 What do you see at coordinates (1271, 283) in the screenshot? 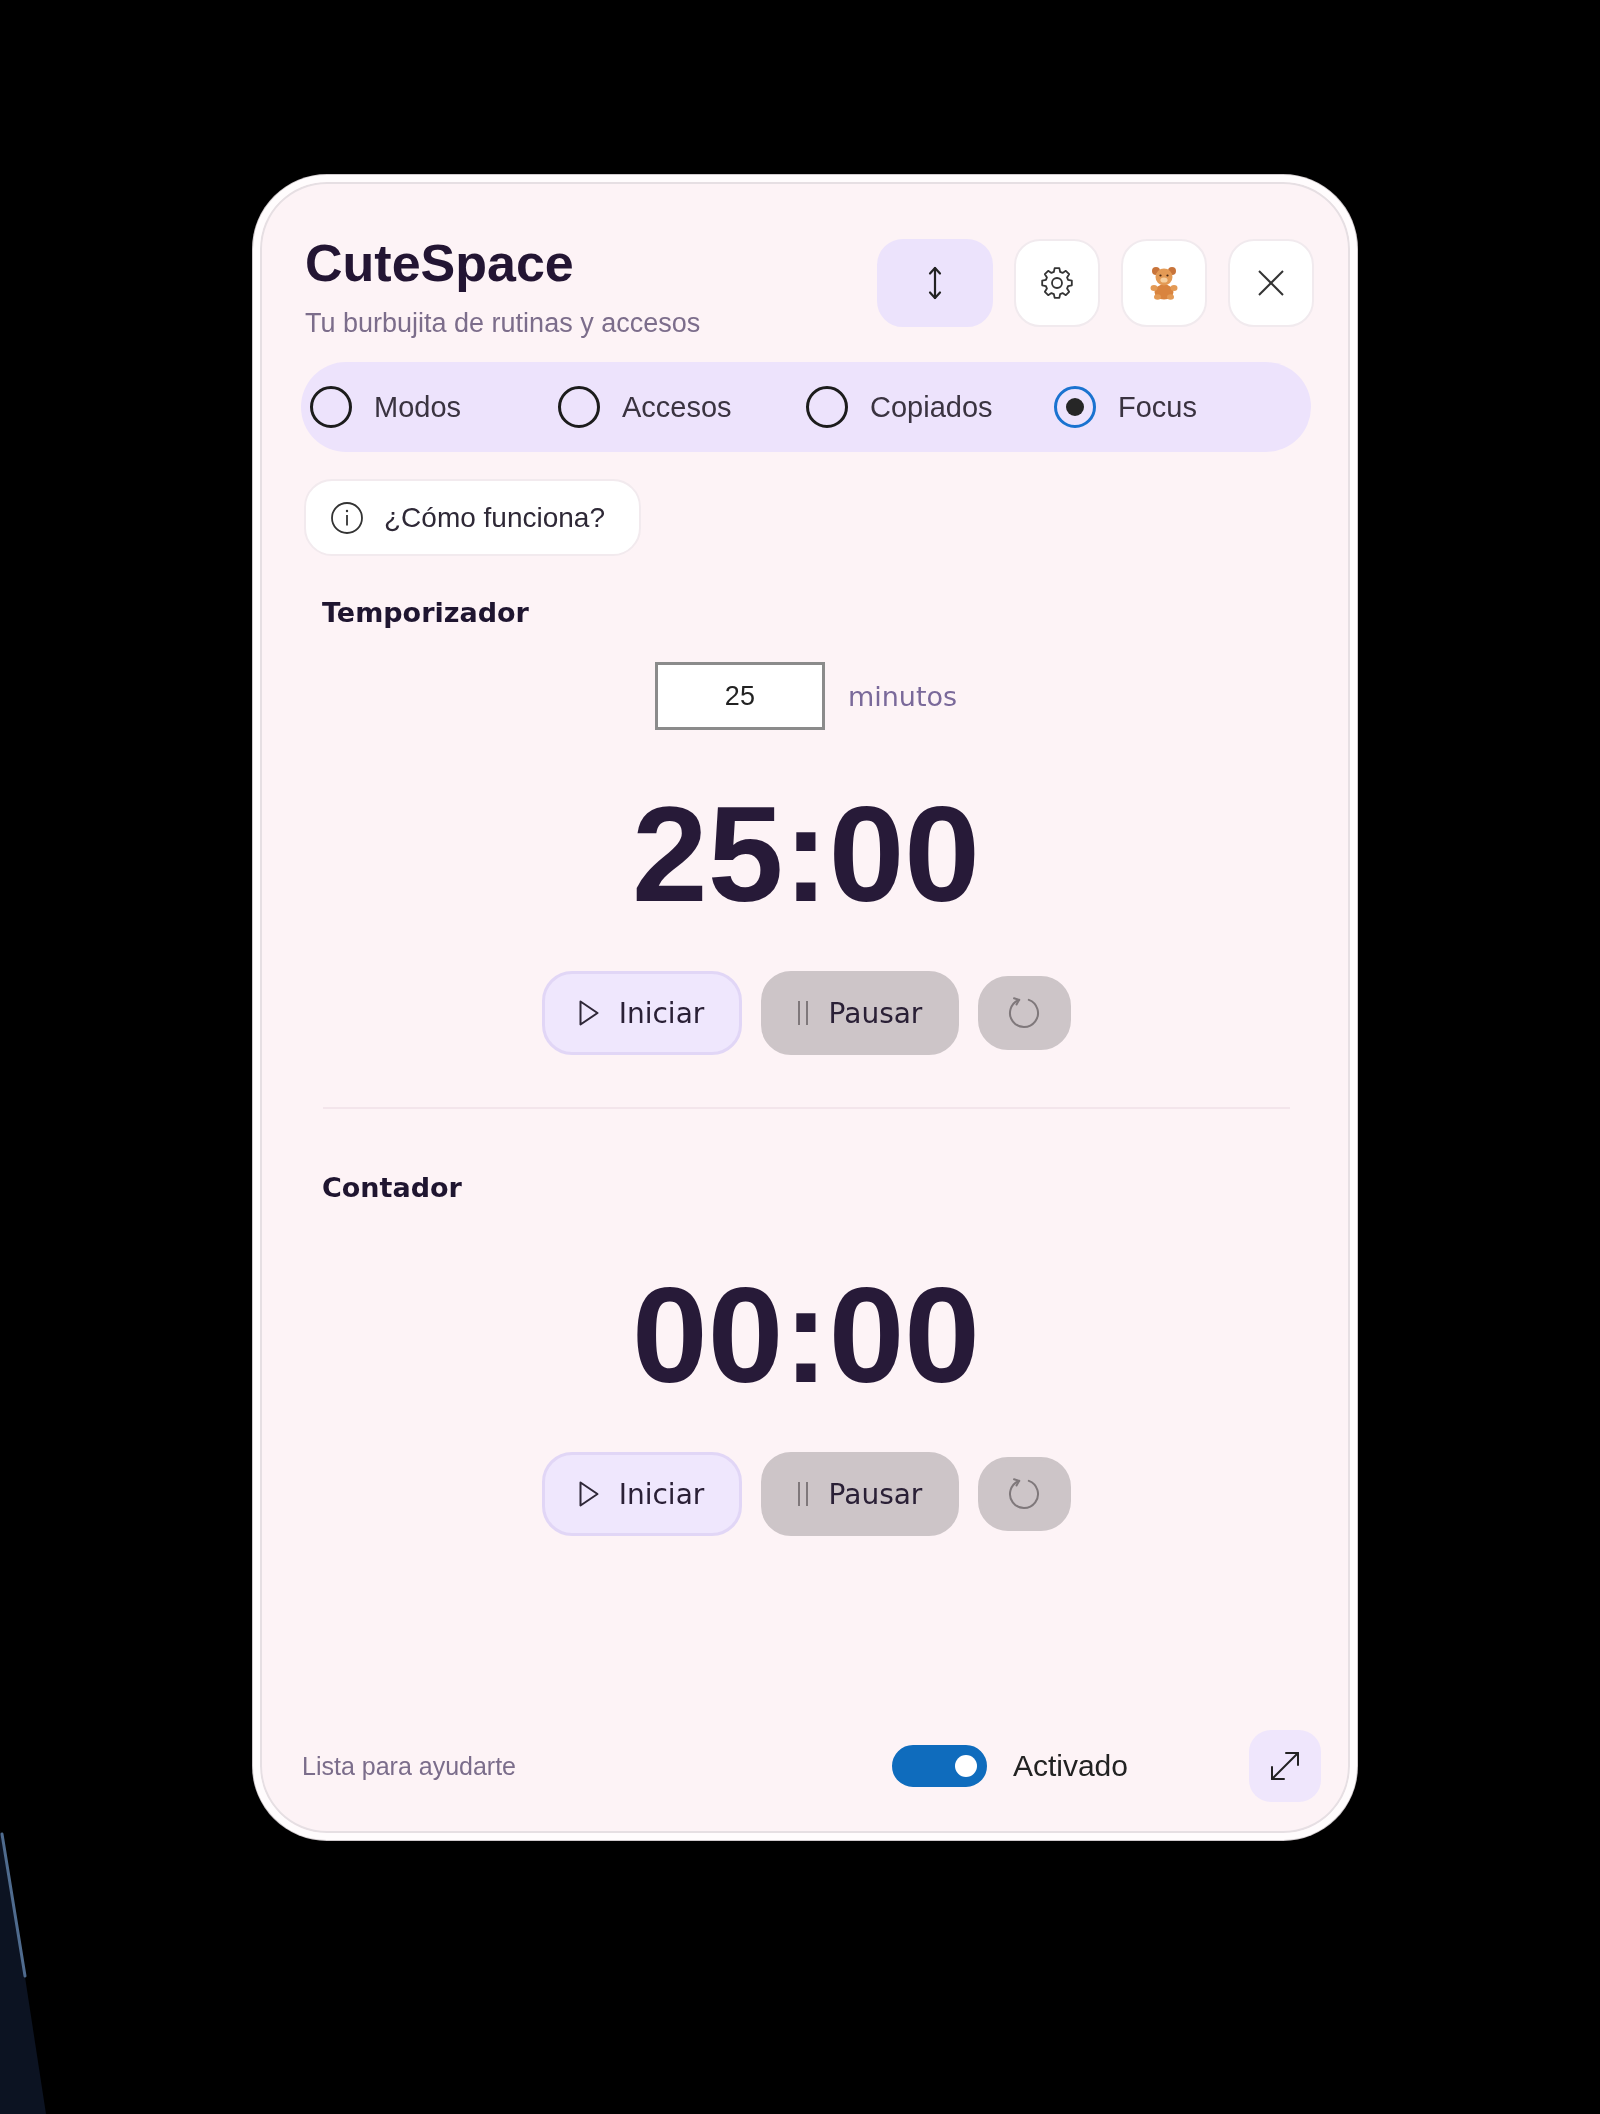
I see `close-icon` at bounding box center [1271, 283].